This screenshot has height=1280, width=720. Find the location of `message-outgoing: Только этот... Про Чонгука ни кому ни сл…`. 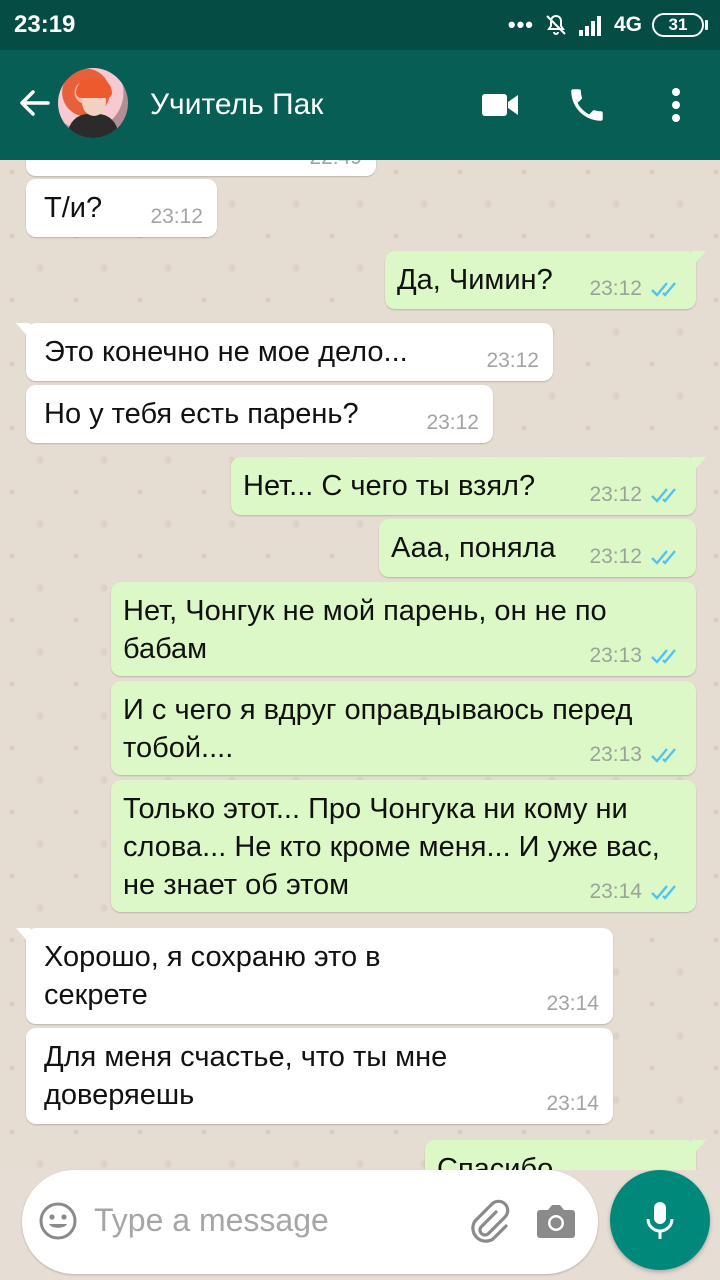

message-outgoing: Только этот... Про Чонгука ни кому ни сл… is located at coordinates (403, 846).